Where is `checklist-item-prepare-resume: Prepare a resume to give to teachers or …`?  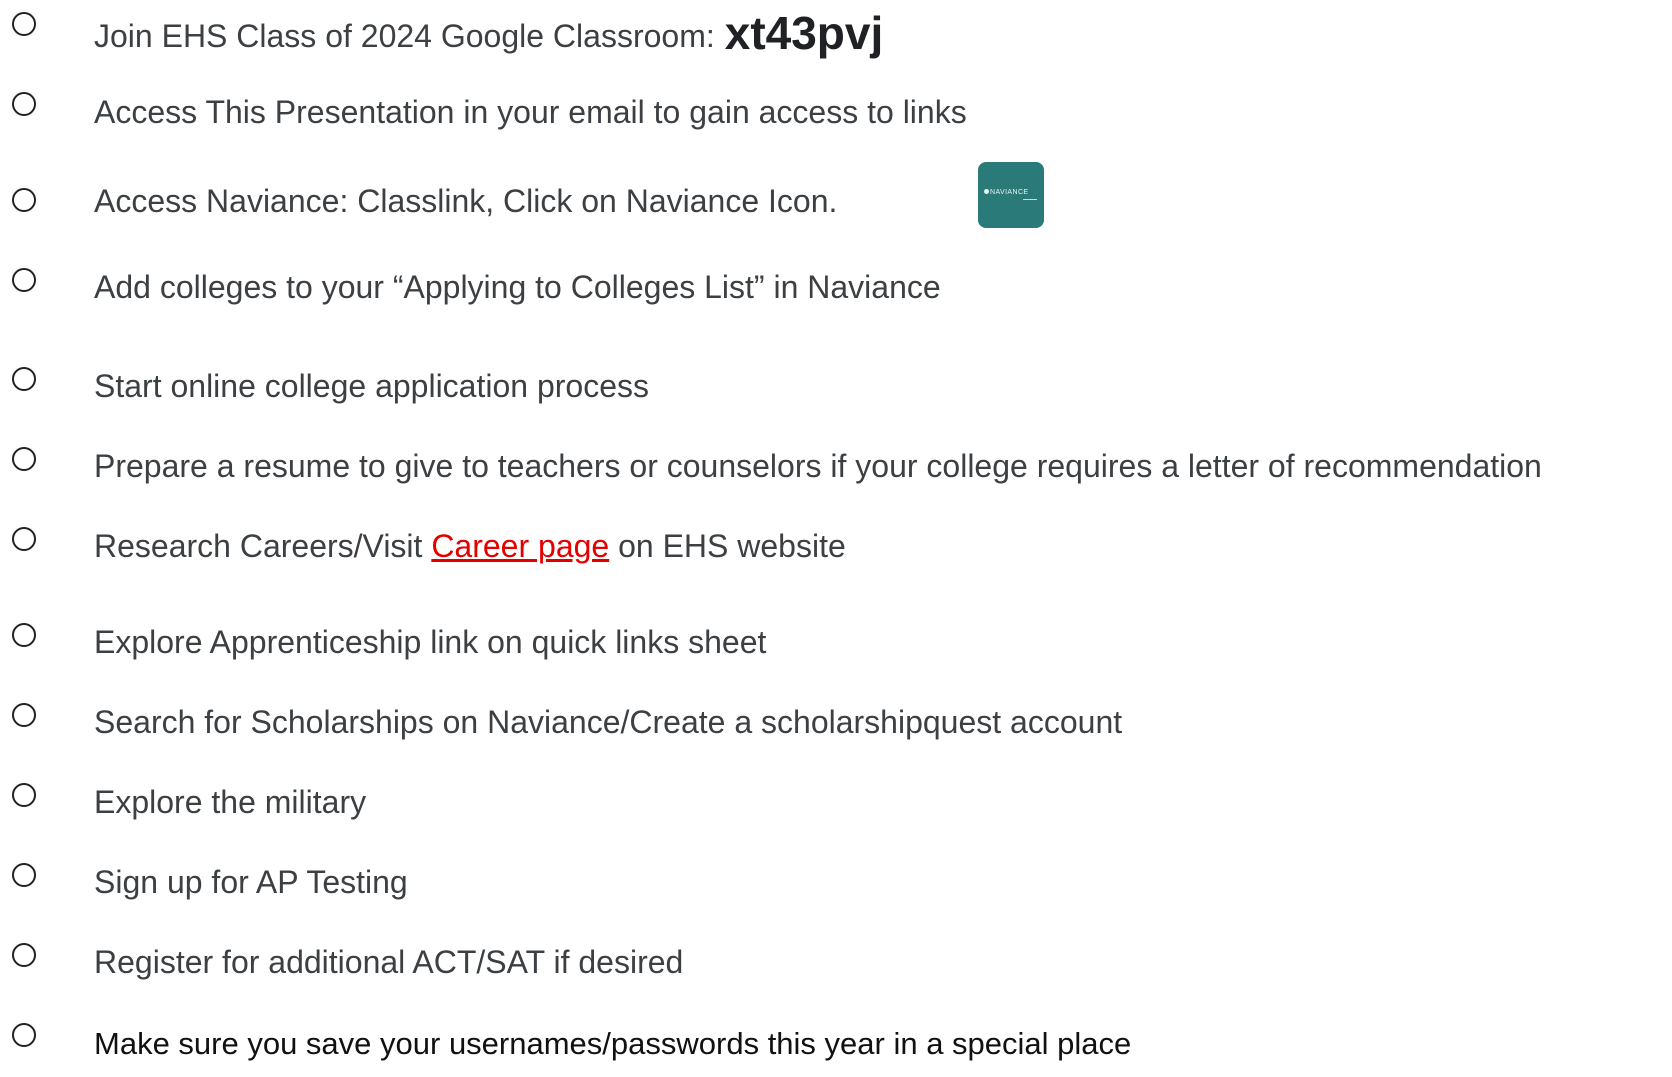
checklist-item-prepare-resume: Prepare a resume to give to teachers or … is located at coordinates (836, 471).